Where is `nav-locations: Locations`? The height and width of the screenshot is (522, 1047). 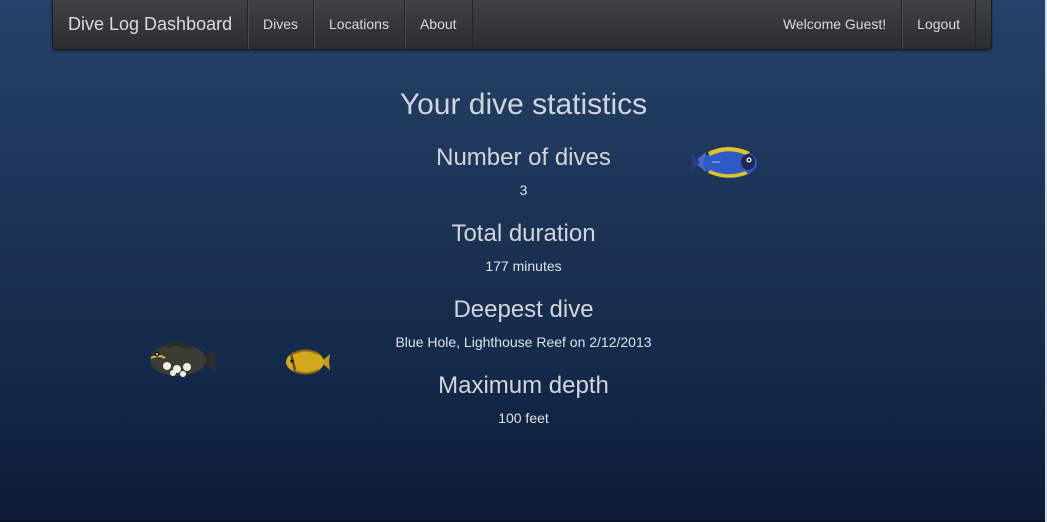 nav-locations: Locations is located at coordinates (358, 24).